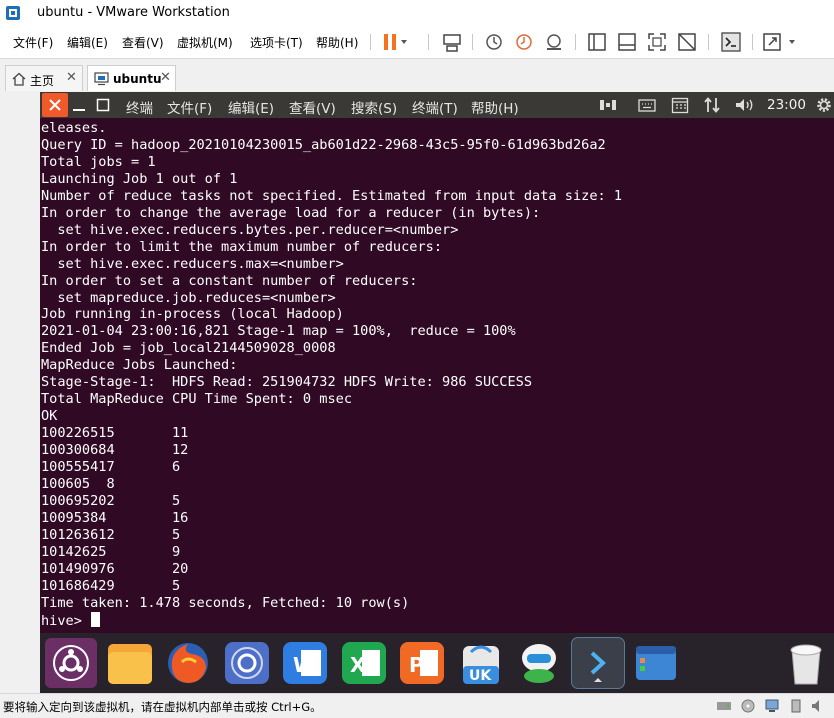  What do you see at coordinates (818, 706) in the screenshot?
I see `sound-card-icon` at bounding box center [818, 706].